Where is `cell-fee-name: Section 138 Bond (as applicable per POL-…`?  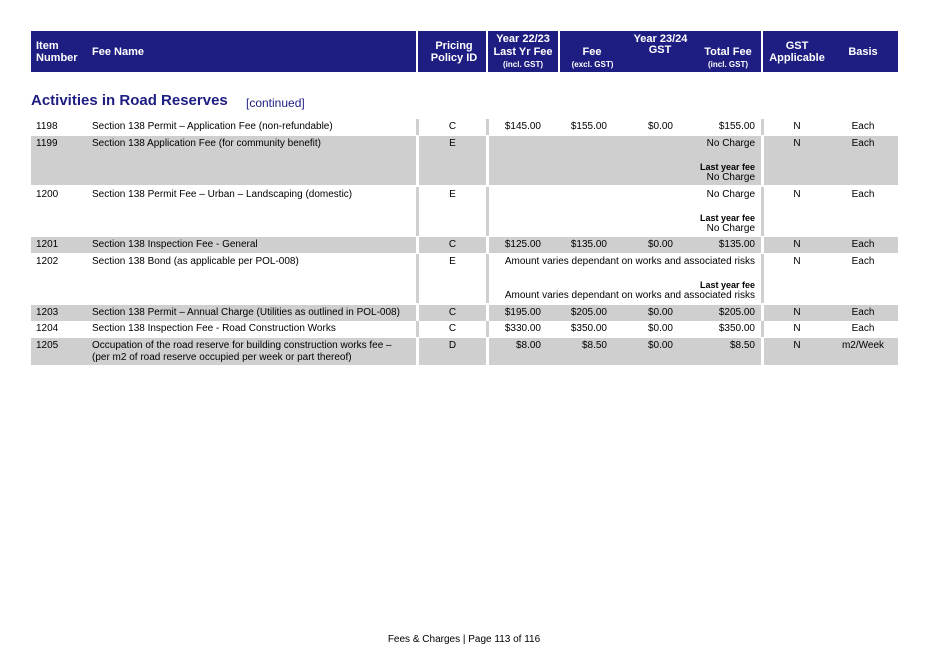 cell-fee-name: Section 138 Bond (as applicable per POL-… is located at coordinates (195, 261).